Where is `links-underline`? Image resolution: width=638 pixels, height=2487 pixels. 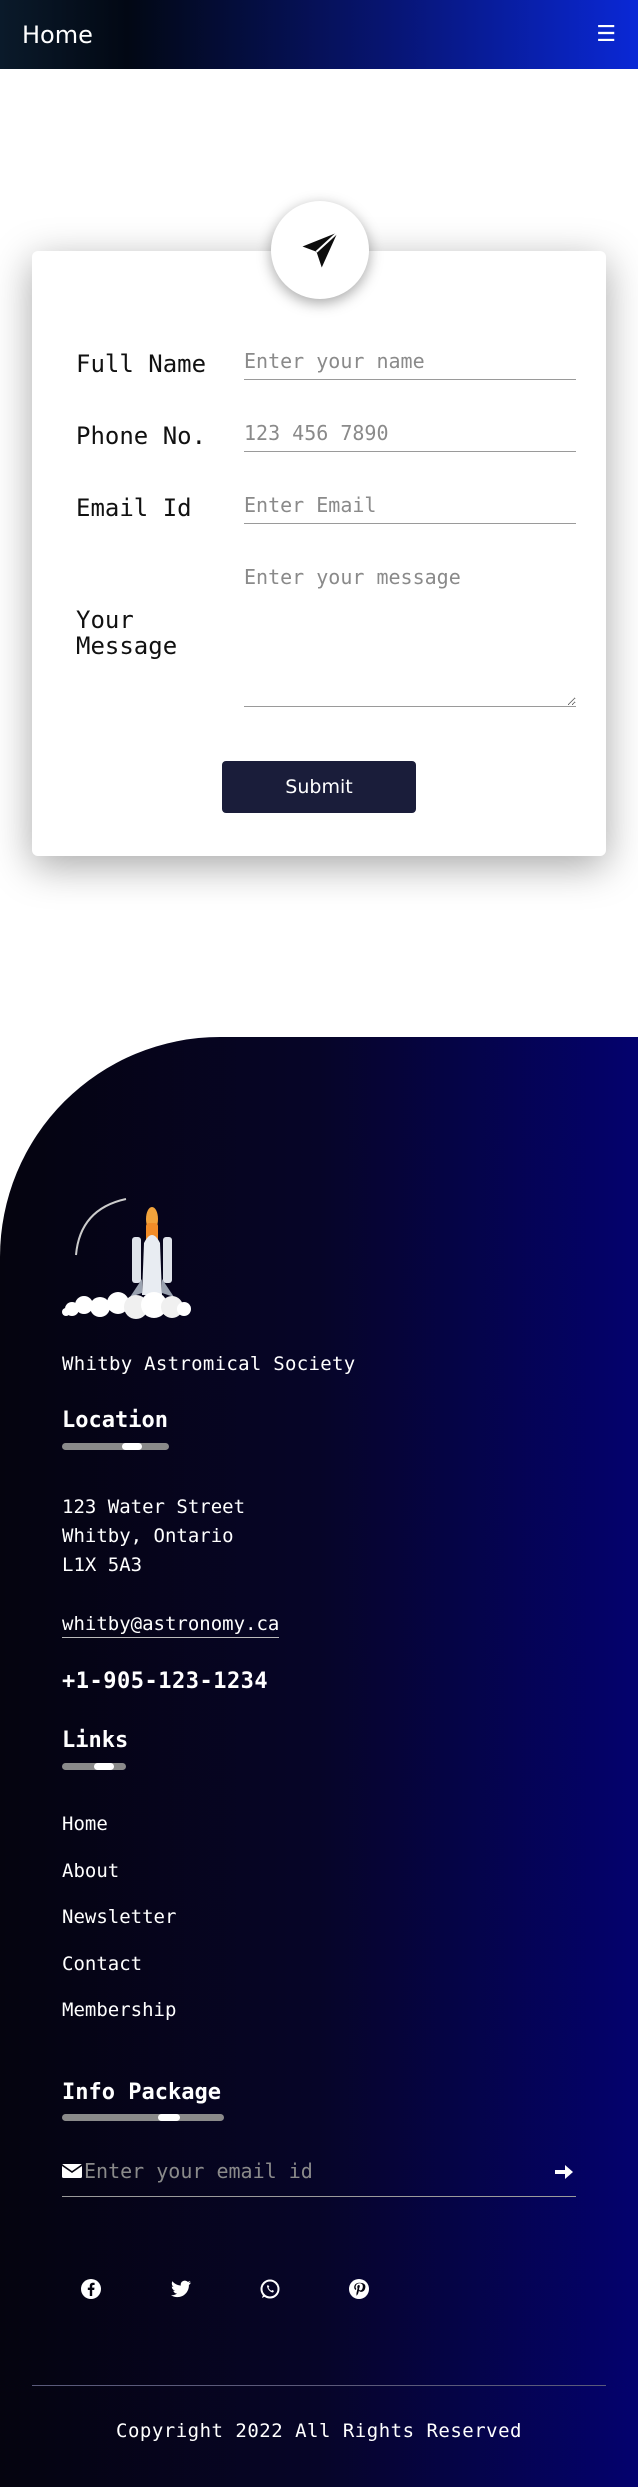 links-underline is located at coordinates (94, 1766).